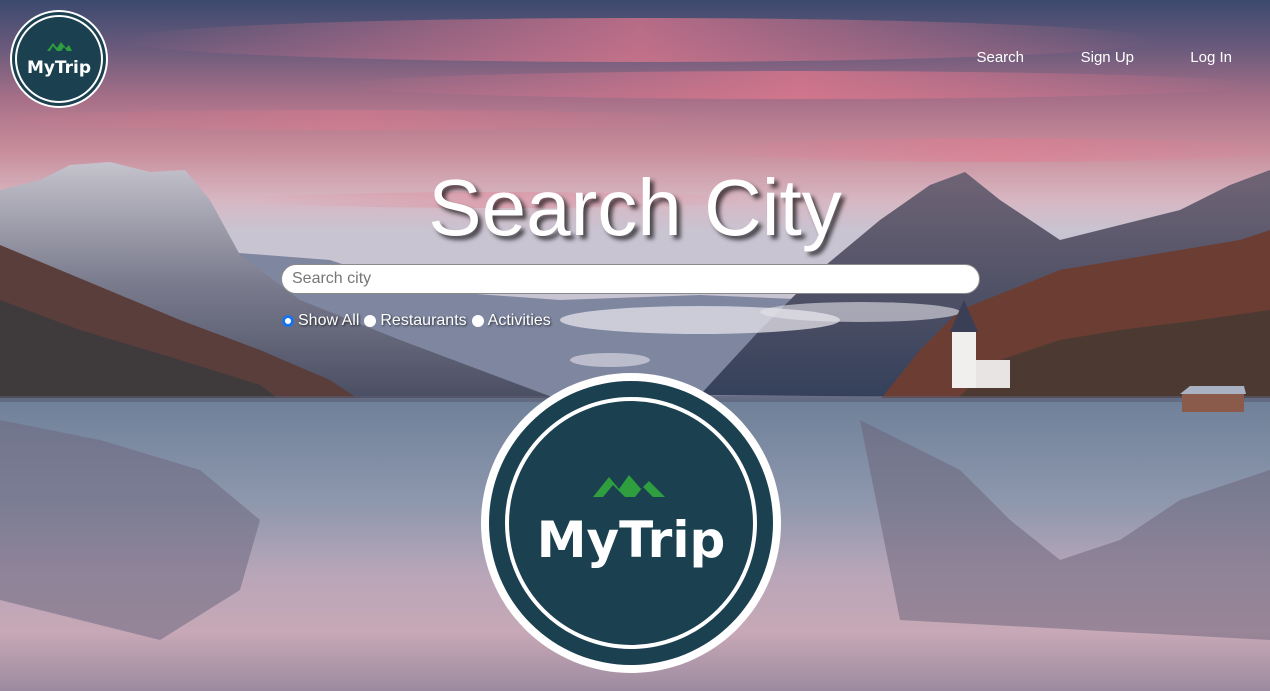 The height and width of the screenshot is (691, 1270). Describe the element at coordinates (631, 540) in the screenshot. I see `logo-text-large: MyTrip` at that location.